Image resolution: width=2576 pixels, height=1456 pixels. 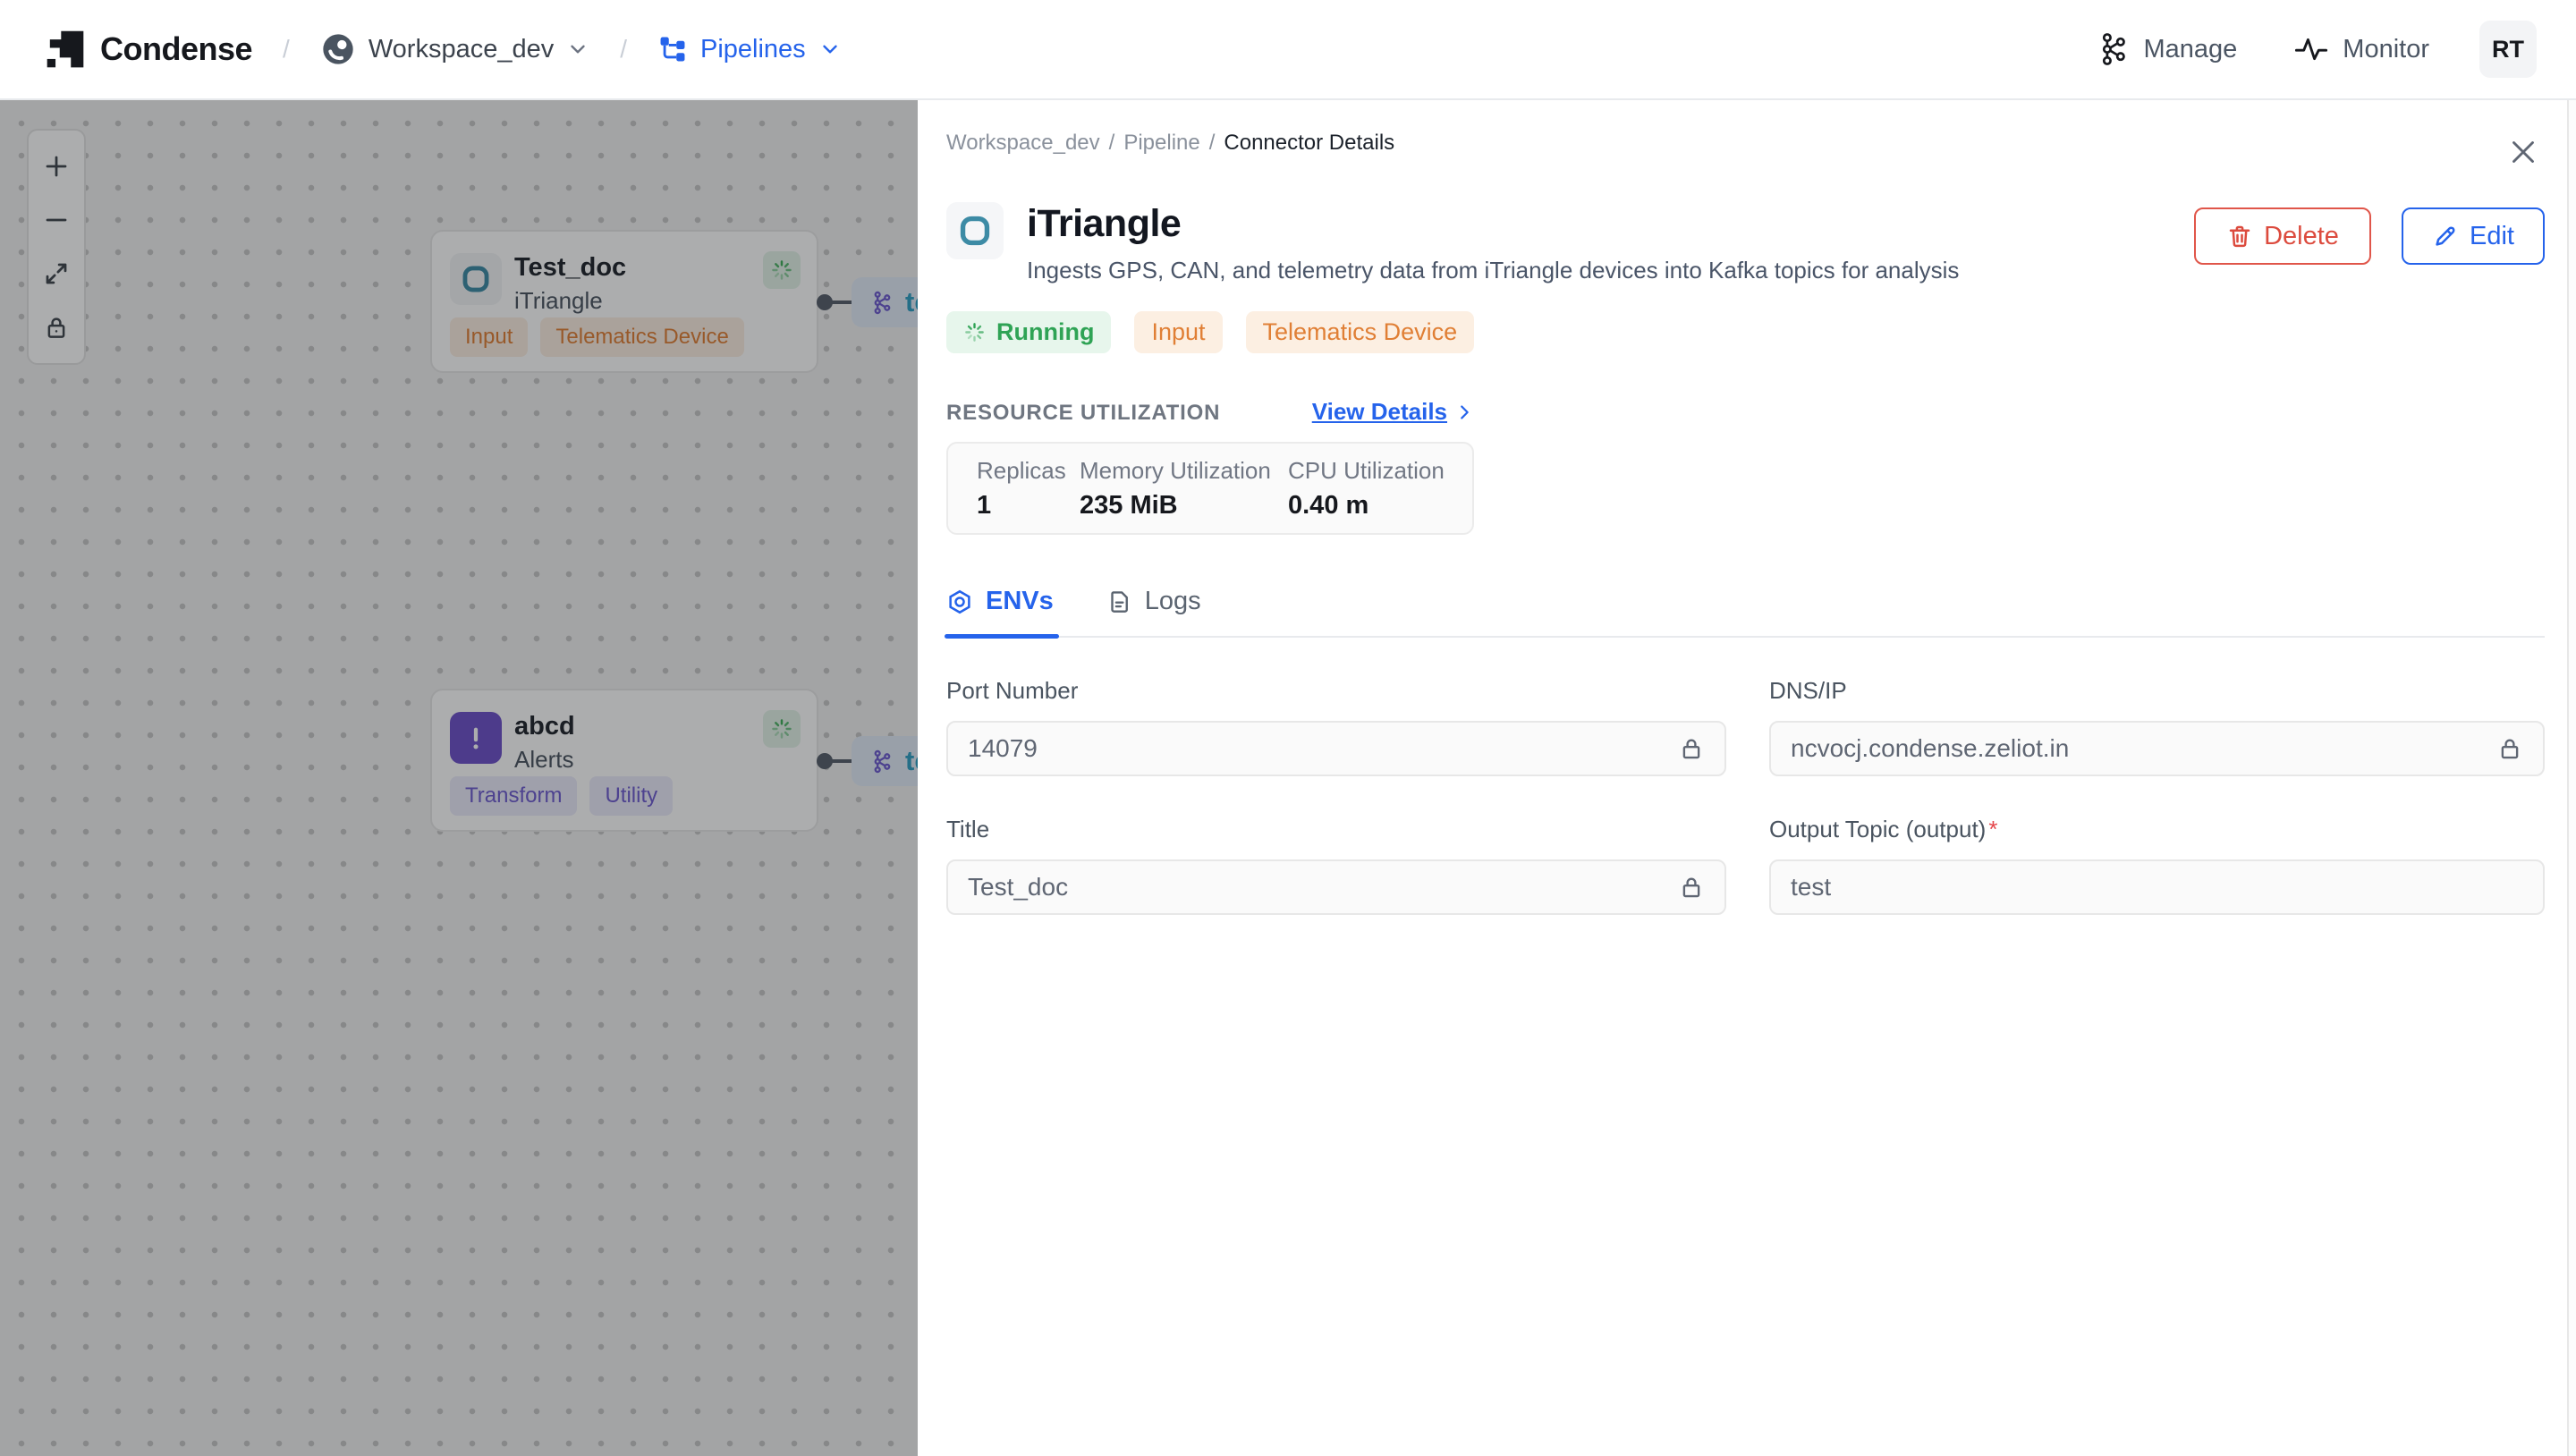 I want to click on title-label: Title, so click(x=968, y=829).